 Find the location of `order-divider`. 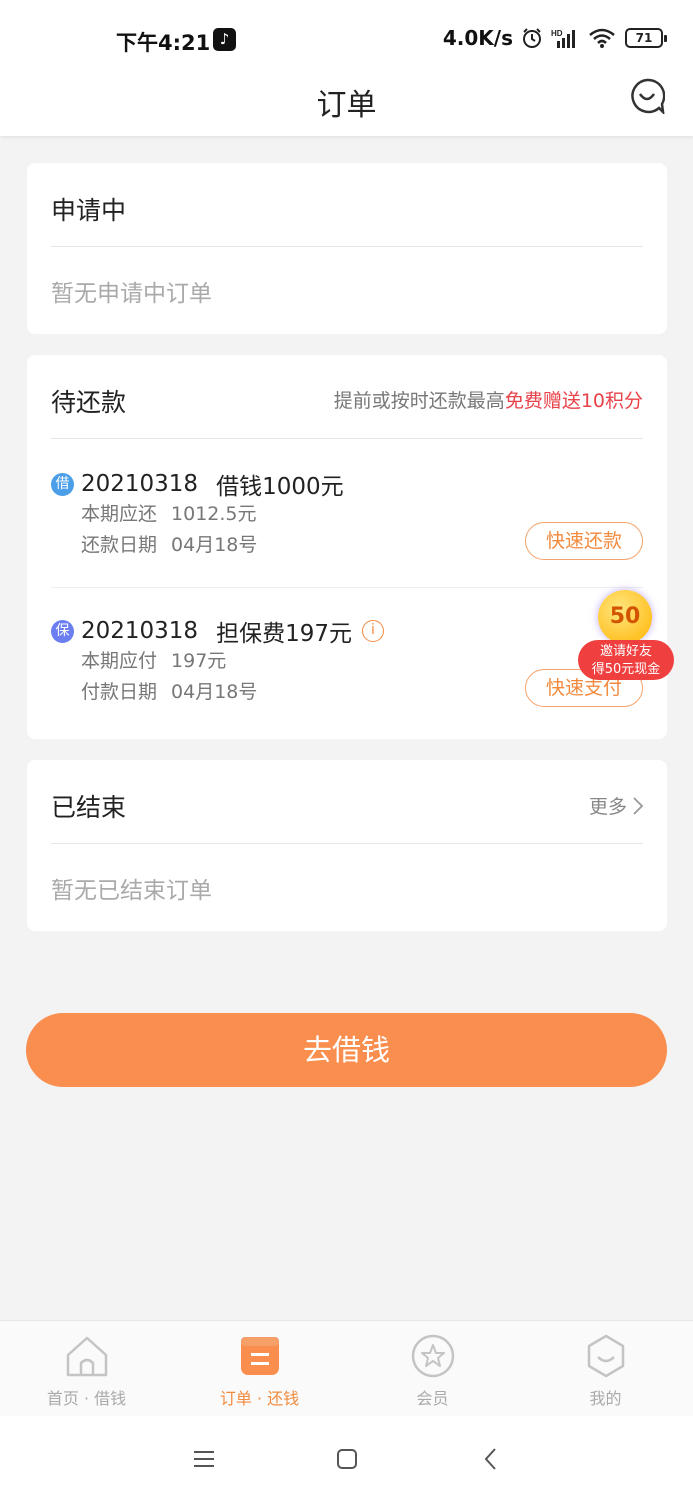

order-divider is located at coordinates (347, 587).